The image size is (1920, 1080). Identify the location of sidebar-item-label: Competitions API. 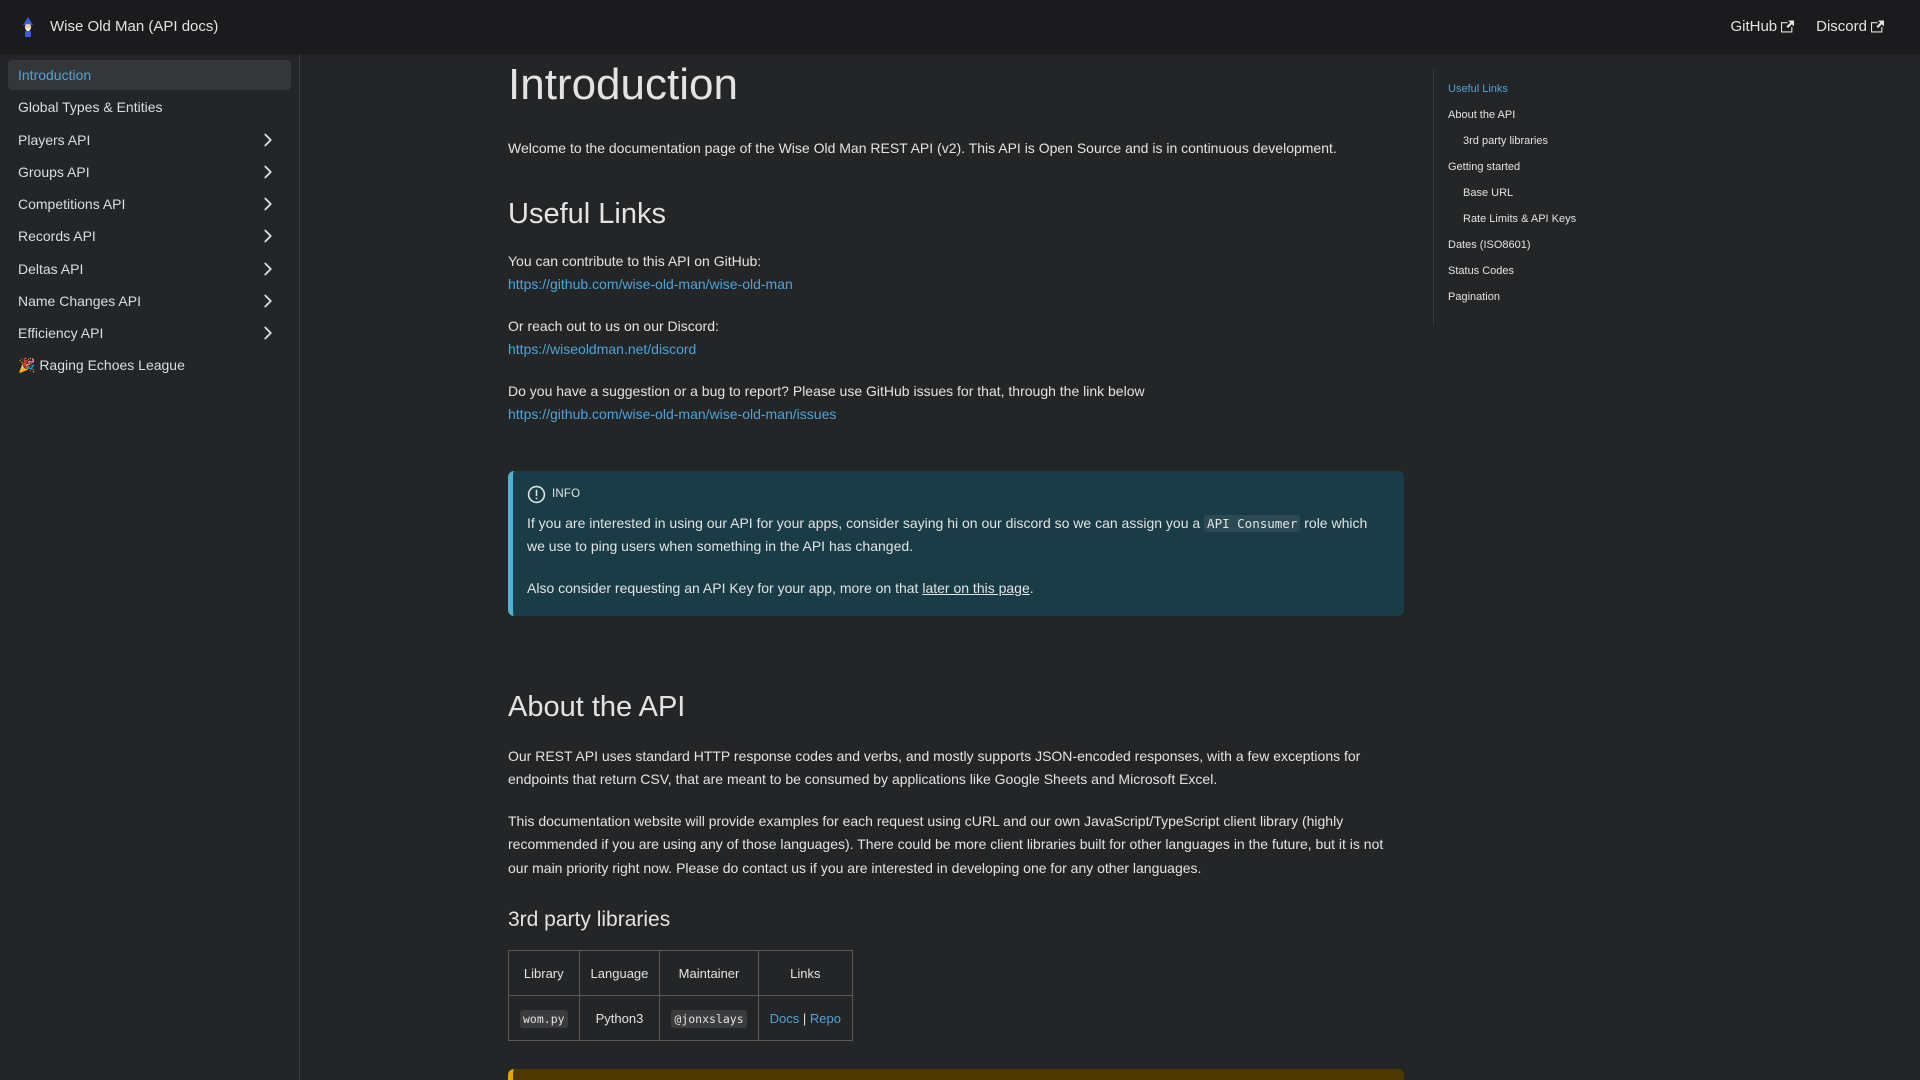
(72, 204).